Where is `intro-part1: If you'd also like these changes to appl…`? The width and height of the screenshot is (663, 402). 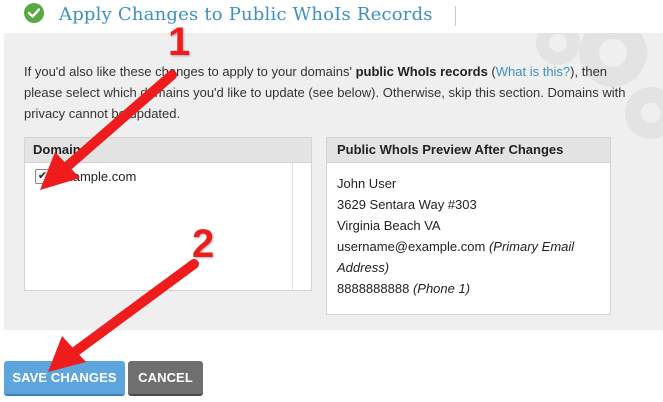
intro-part1: If you'd also like these changes to appl… is located at coordinates (190, 71).